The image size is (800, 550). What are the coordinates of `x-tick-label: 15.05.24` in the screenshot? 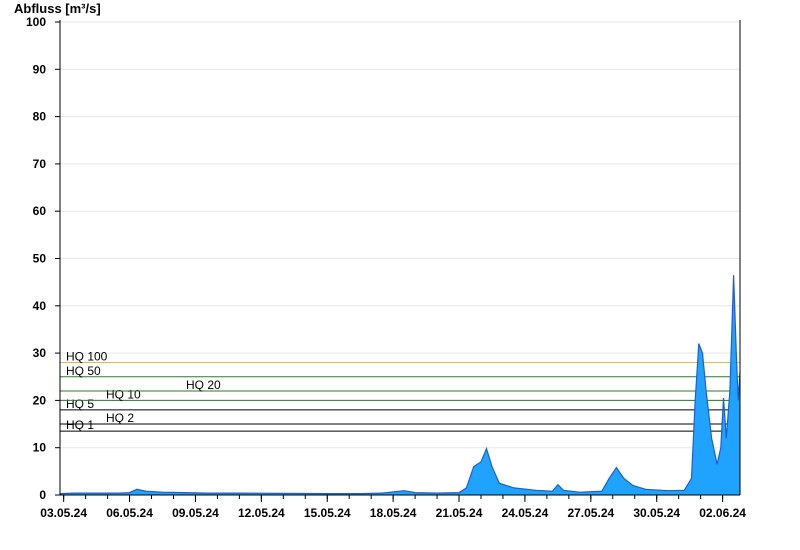 It's located at (327, 513).